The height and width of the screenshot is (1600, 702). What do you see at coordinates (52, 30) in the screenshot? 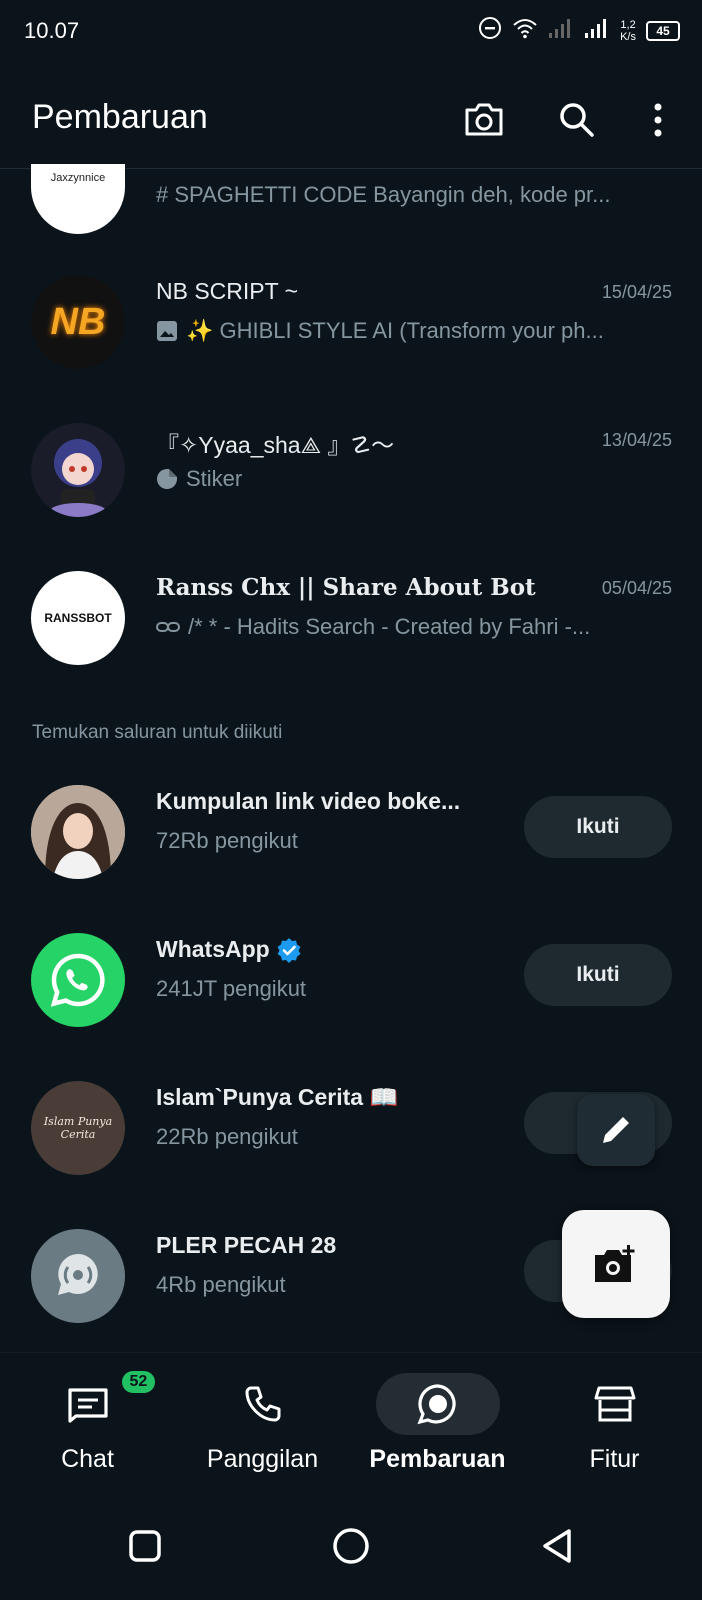
I see `status-time: 10.07` at bounding box center [52, 30].